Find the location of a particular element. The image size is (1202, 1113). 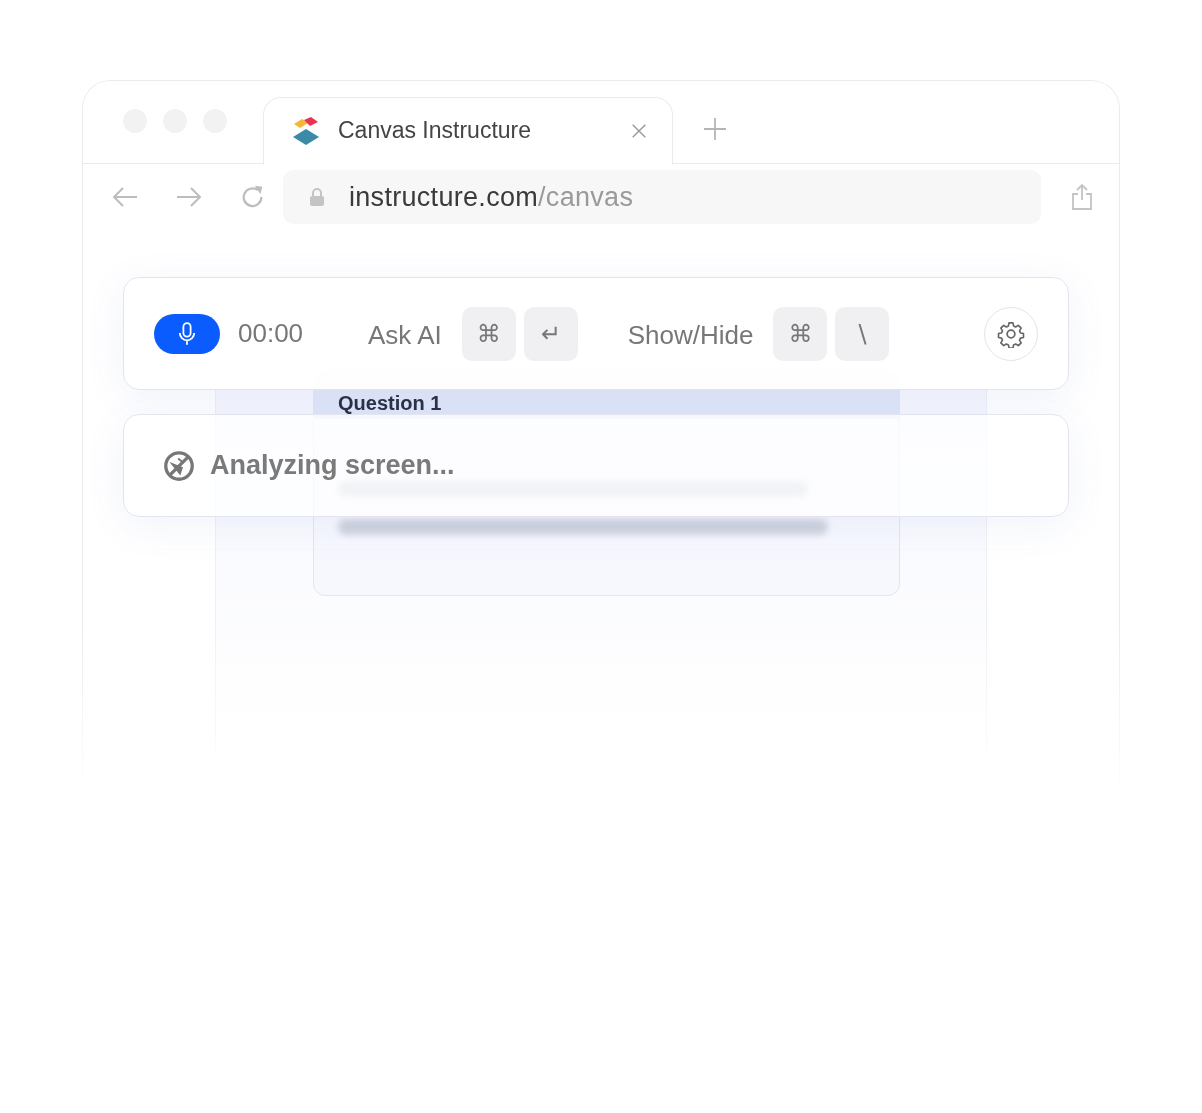

tab-title: Canvas Instructure is located at coordinates (435, 130).